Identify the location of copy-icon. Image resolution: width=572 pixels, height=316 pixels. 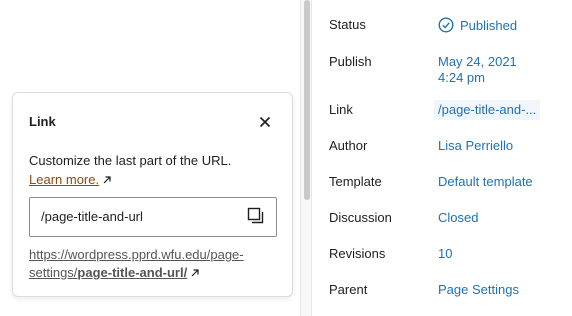
(255, 215).